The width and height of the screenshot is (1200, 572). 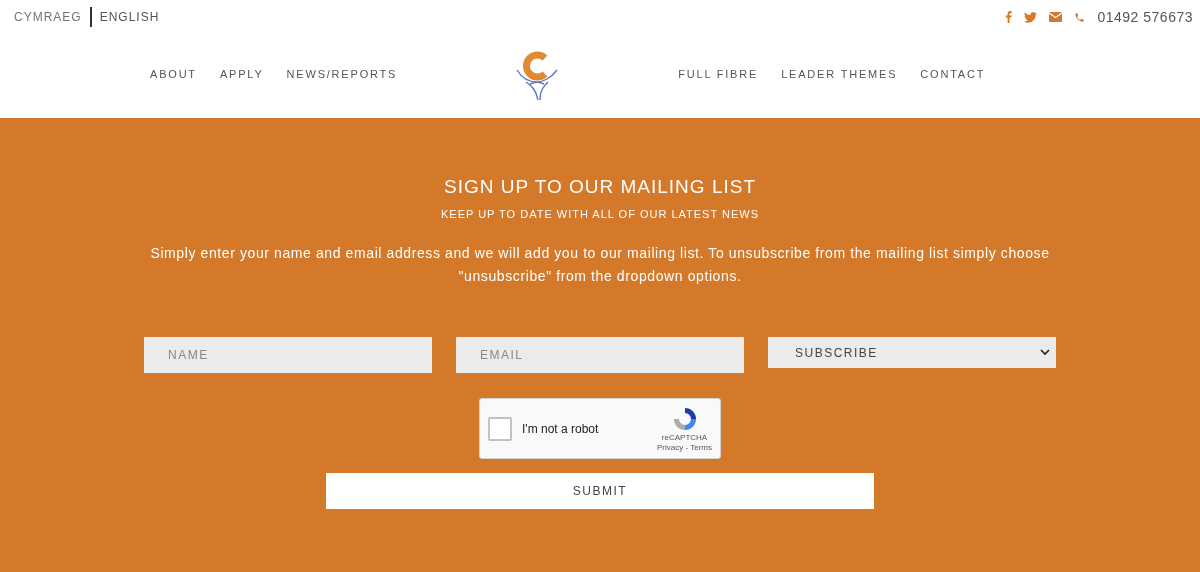 What do you see at coordinates (1045, 352) in the screenshot?
I see `chevron-icon` at bounding box center [1045, 352].